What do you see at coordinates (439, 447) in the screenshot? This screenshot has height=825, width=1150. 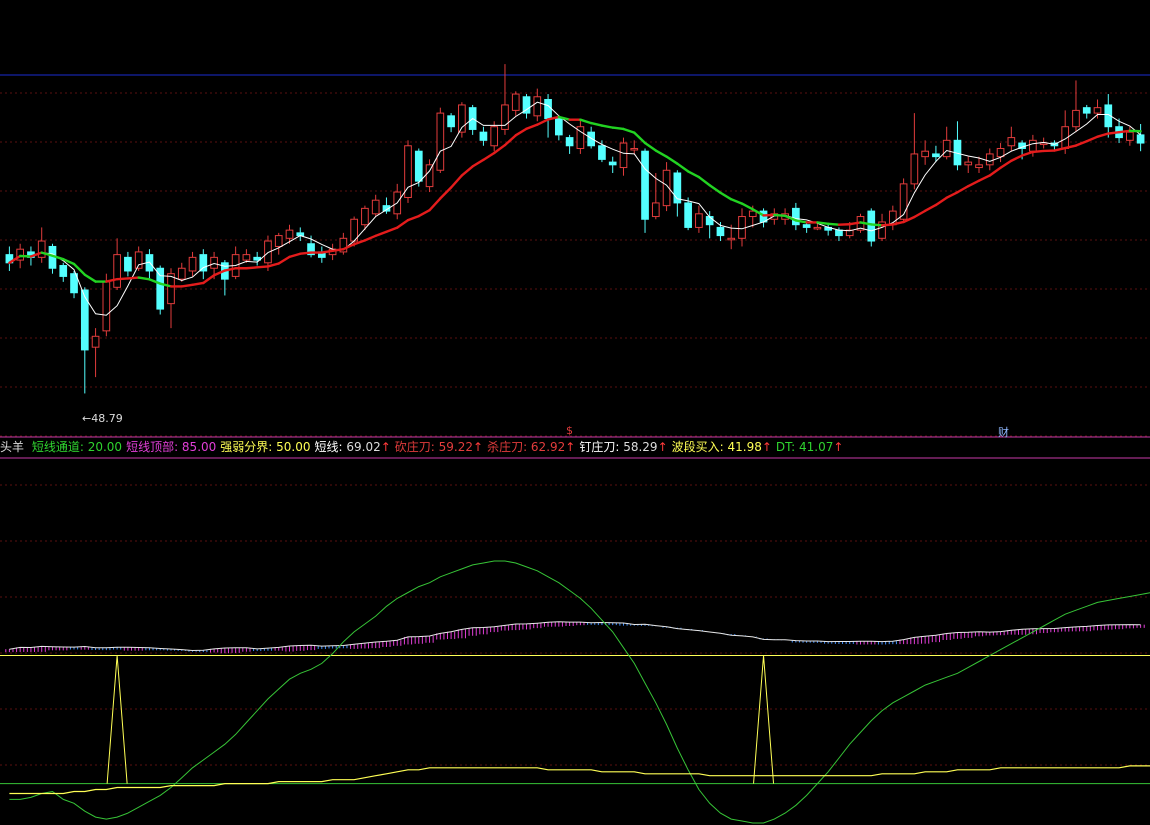 I see `legend-item: 砍庄刀: 59.22↑` at bounding box center [439, 447].